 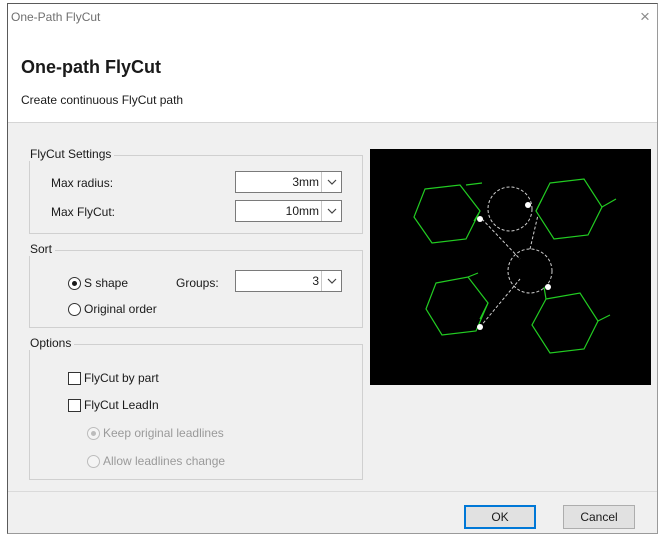 I want to click on flycut-arc, so click(x=510, y=209).